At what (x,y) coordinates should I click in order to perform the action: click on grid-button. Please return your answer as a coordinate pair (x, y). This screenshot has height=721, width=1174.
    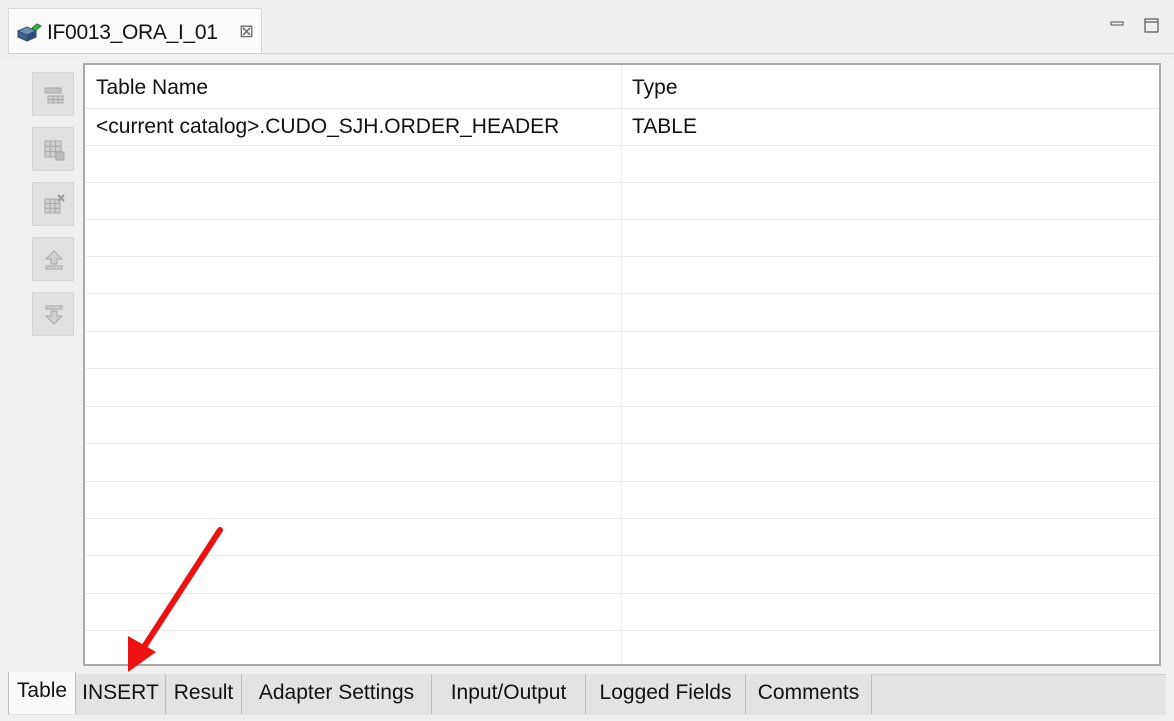
    Looking at the image, I should click on (53, 149).